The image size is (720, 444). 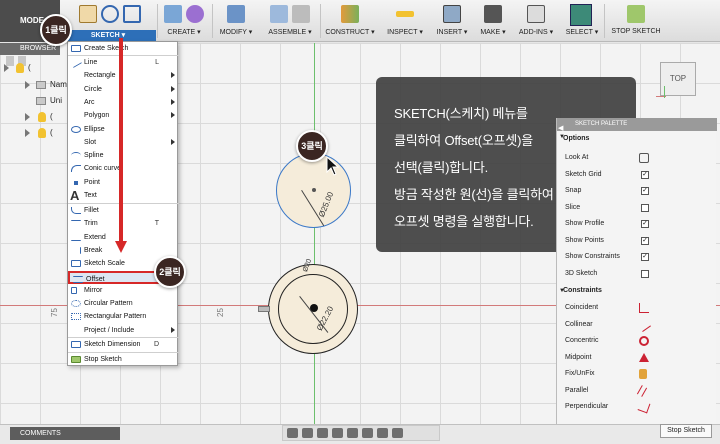 I want to click on coincident-icon, so click(x=644, y=308).